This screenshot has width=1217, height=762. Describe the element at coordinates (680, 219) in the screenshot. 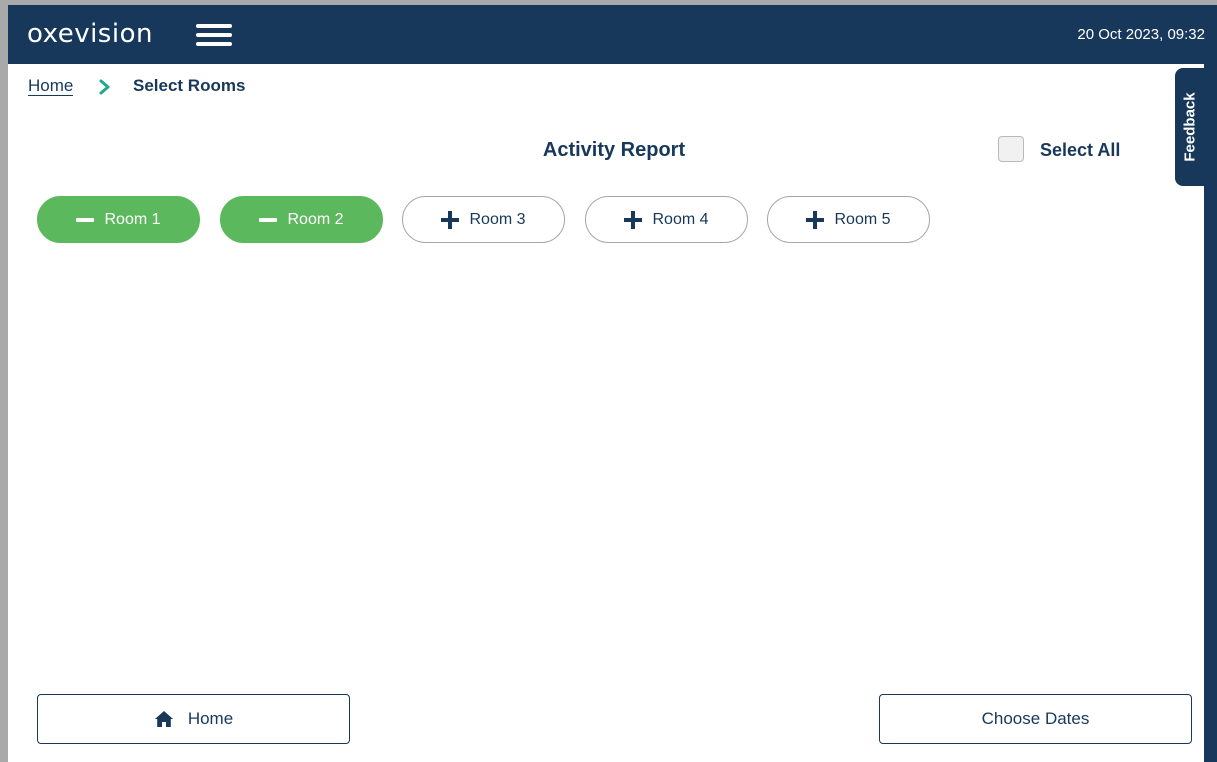

I see `room-chip-label: Room 4` at that location.